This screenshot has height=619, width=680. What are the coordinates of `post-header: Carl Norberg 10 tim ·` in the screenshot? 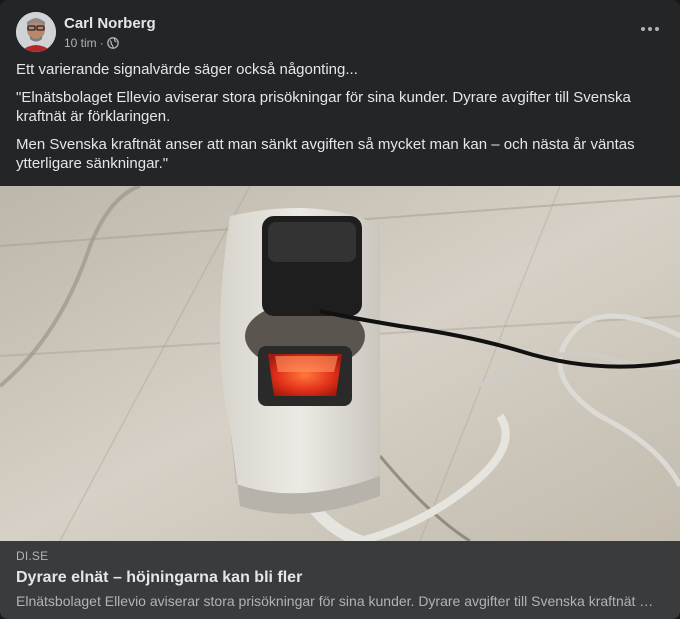 It's located at (86, 32).